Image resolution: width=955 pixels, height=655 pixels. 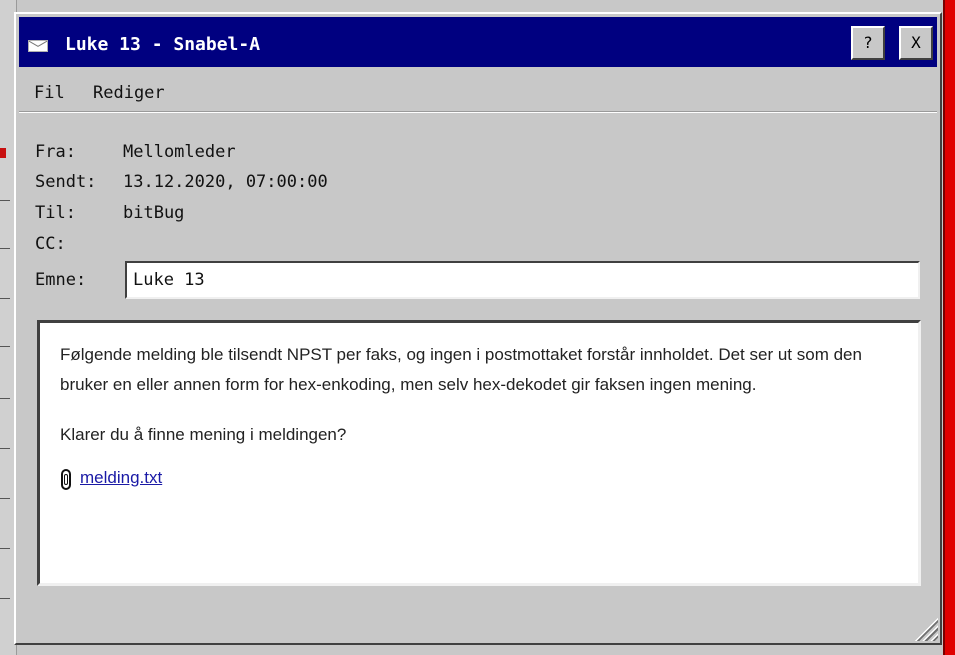 I want to click on paperclip-icon, so click(x=66, y=479).